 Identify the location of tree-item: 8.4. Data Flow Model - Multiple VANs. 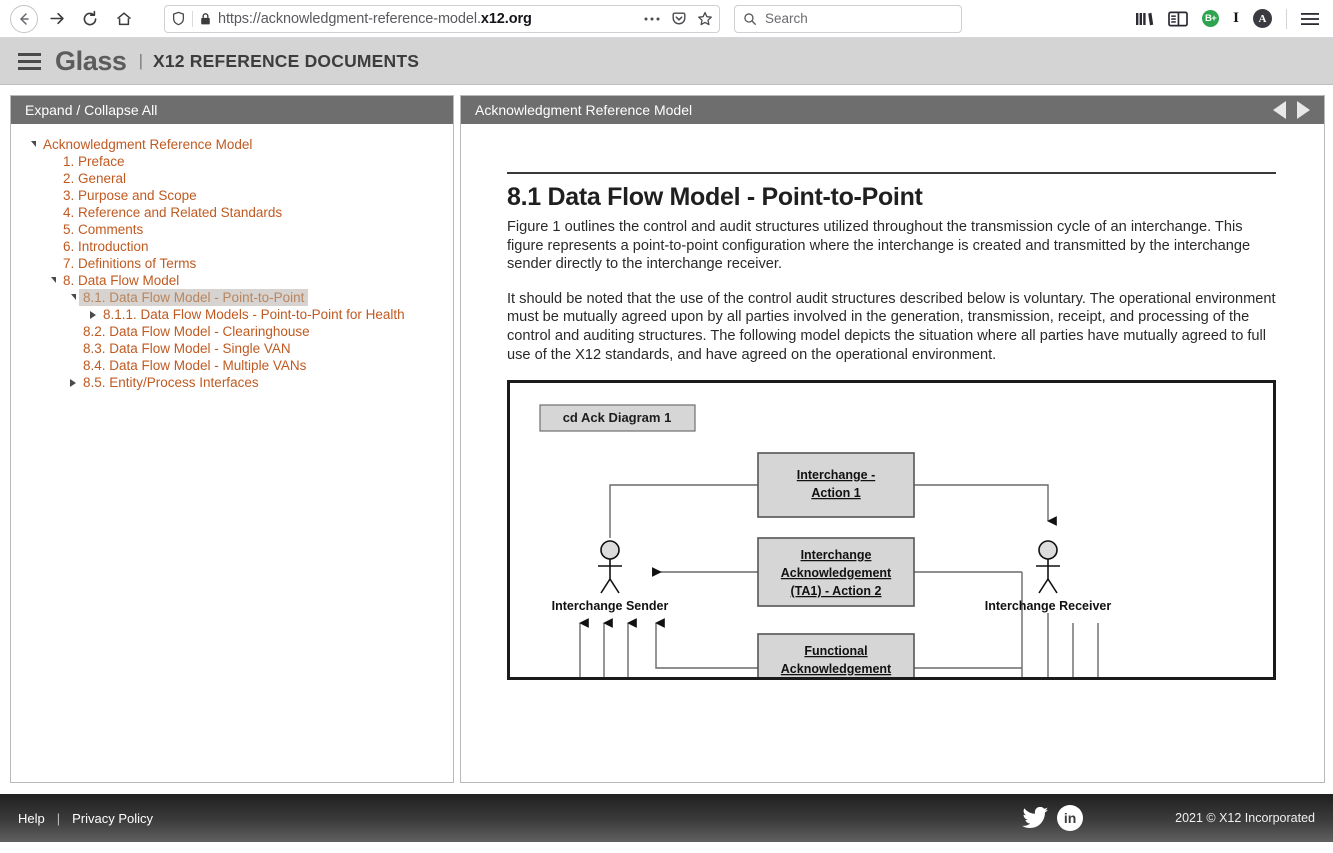
(232, 365).